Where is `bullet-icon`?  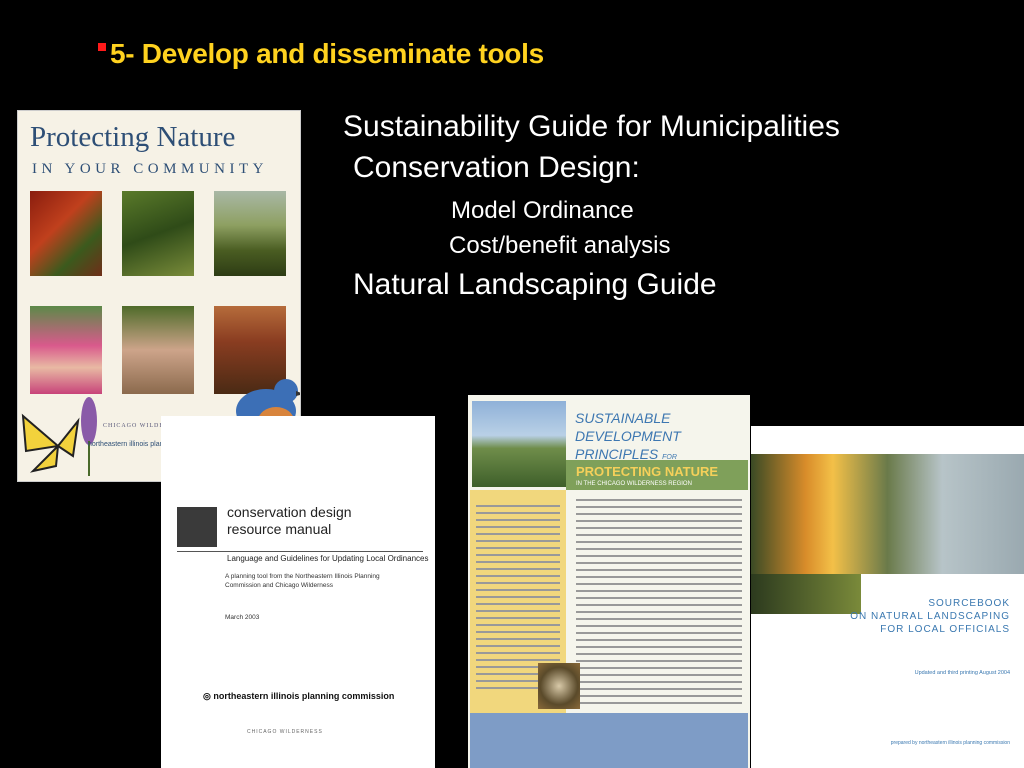 bullet-icon is located at coordinates (102, 47).